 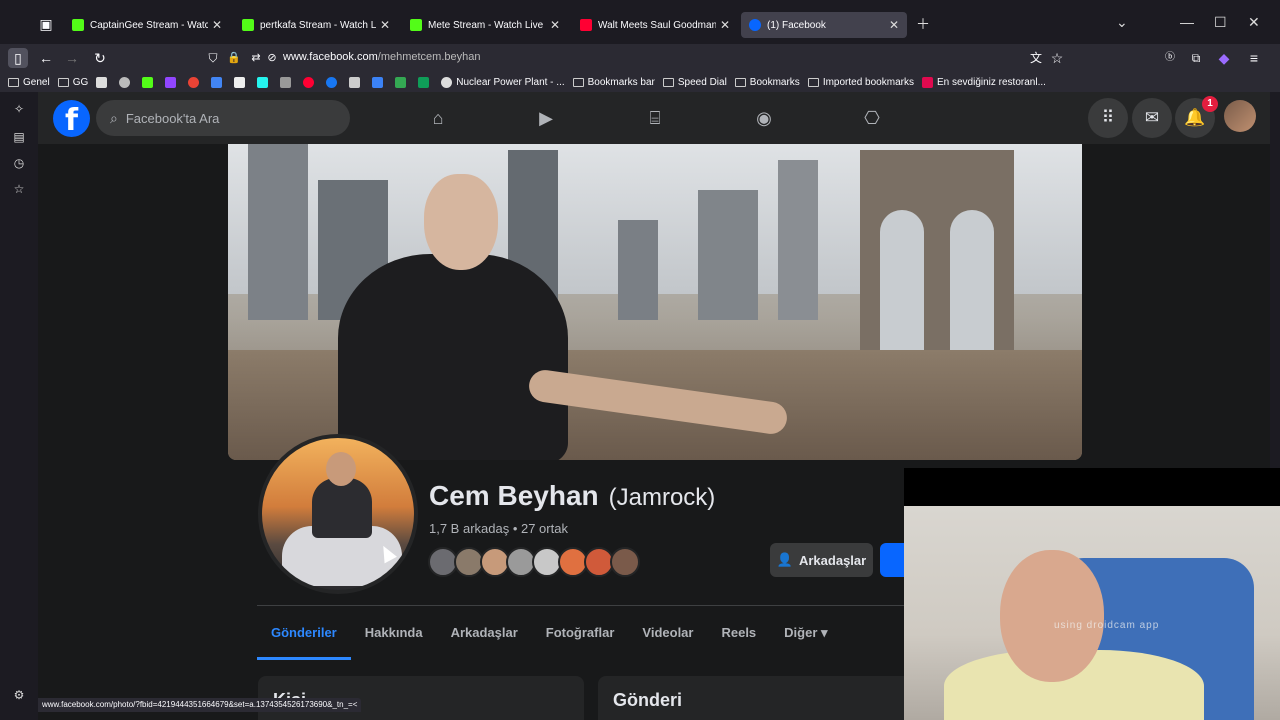 What do you see at coordinates (18, 58) in the screenshot?
I see `sidebar-toggle-icon: ▯` at bounding box center [18, 58].